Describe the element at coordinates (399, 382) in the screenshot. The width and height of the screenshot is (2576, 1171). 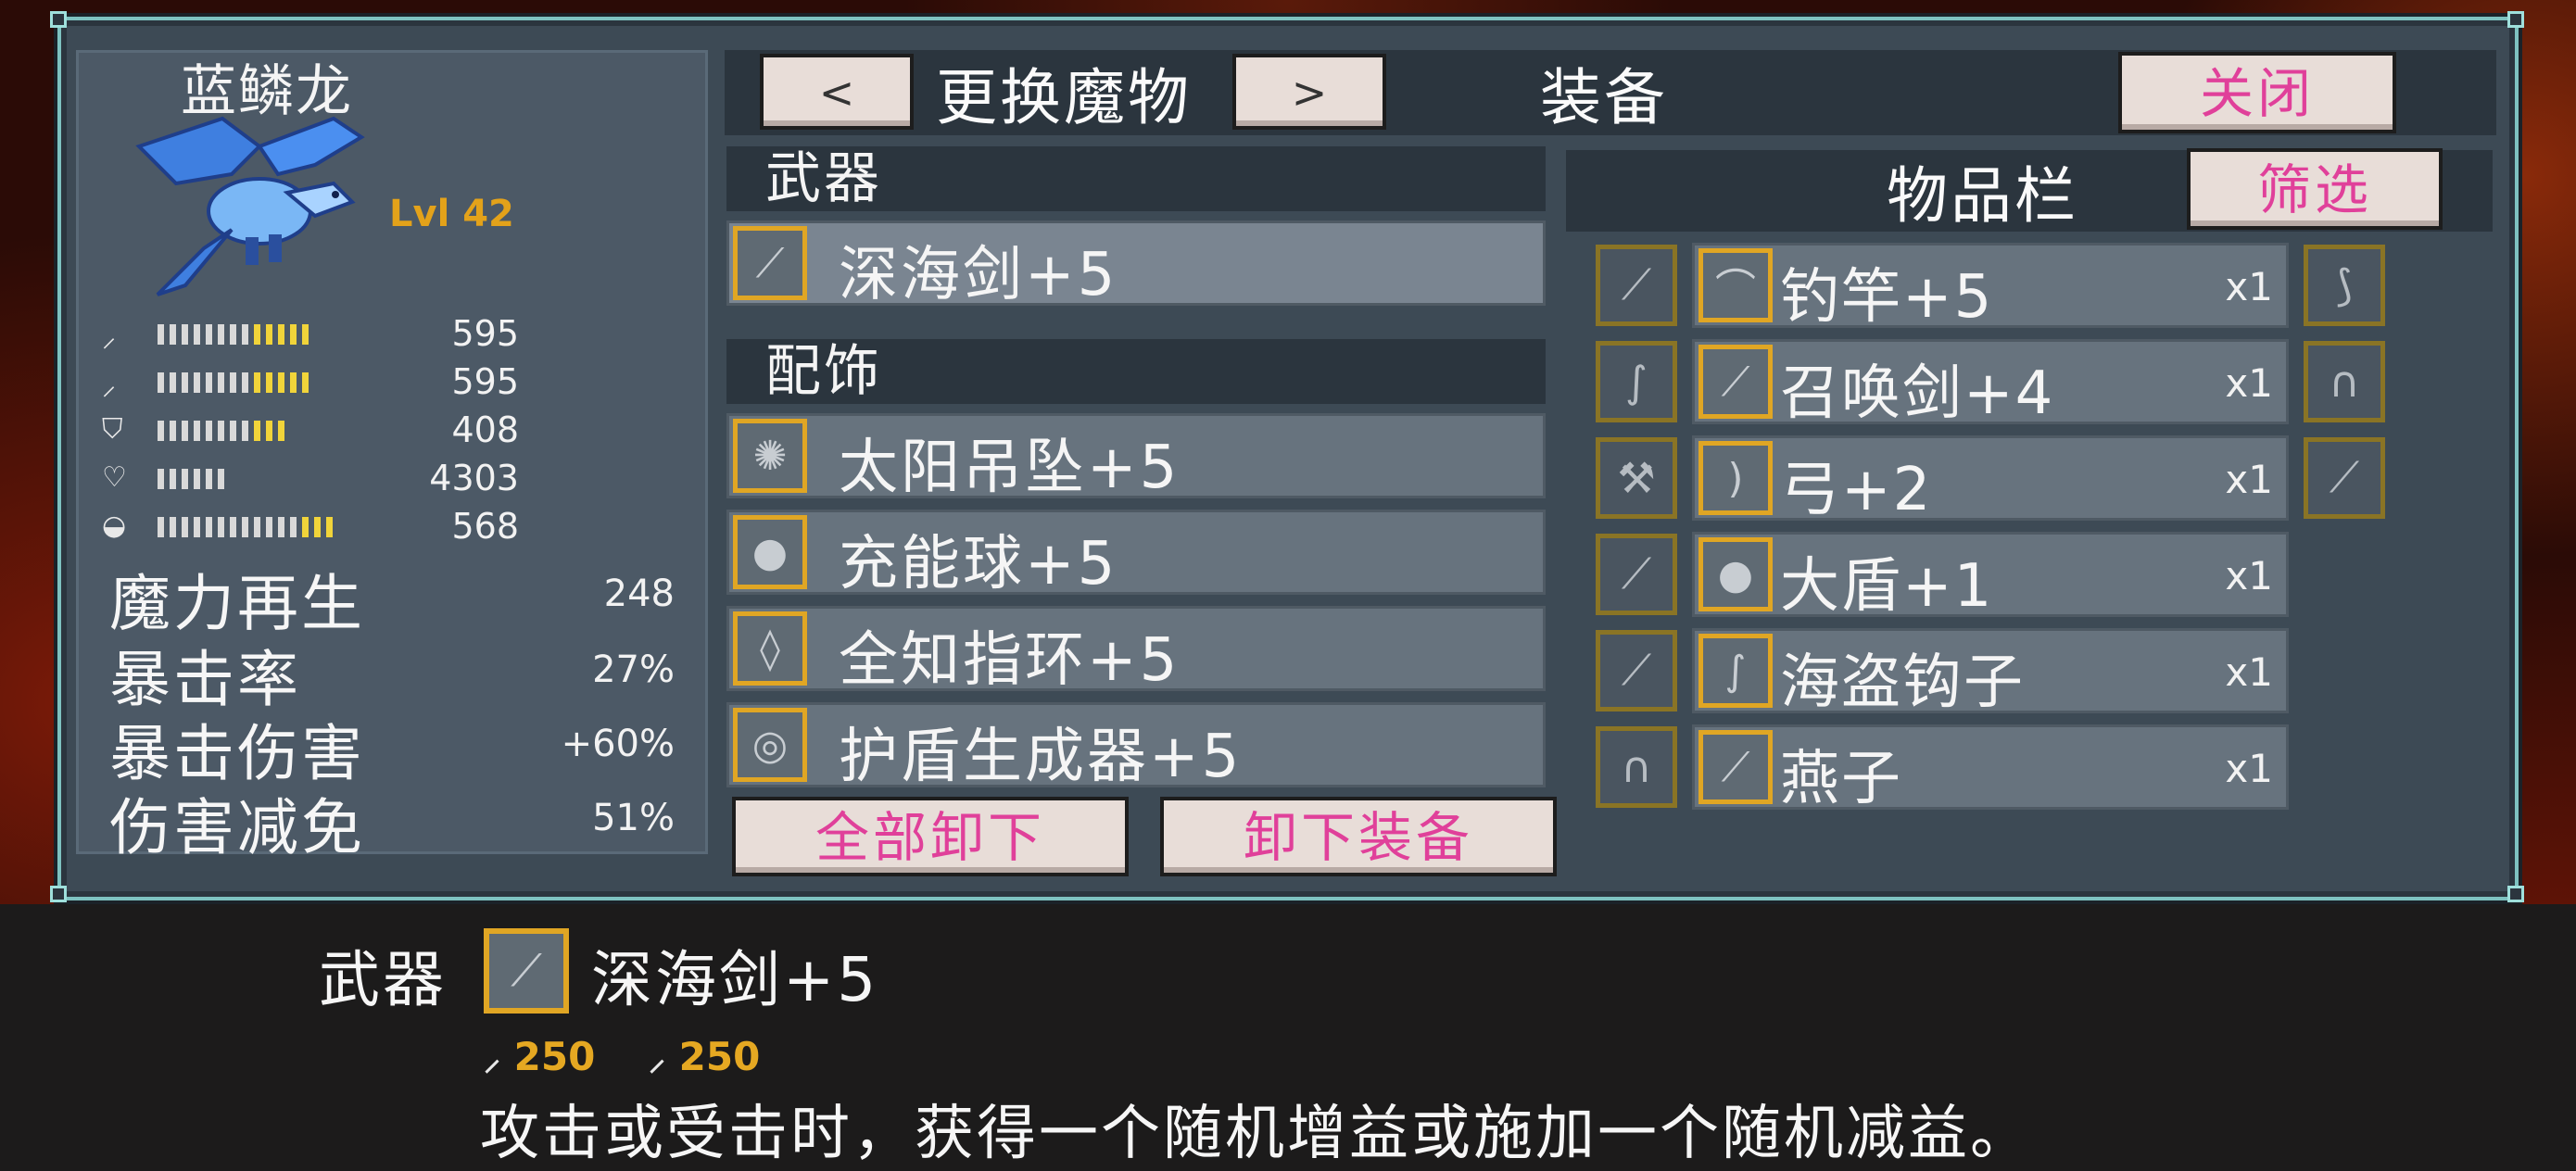
I see `stat-row: ⸝ 595` at that location.